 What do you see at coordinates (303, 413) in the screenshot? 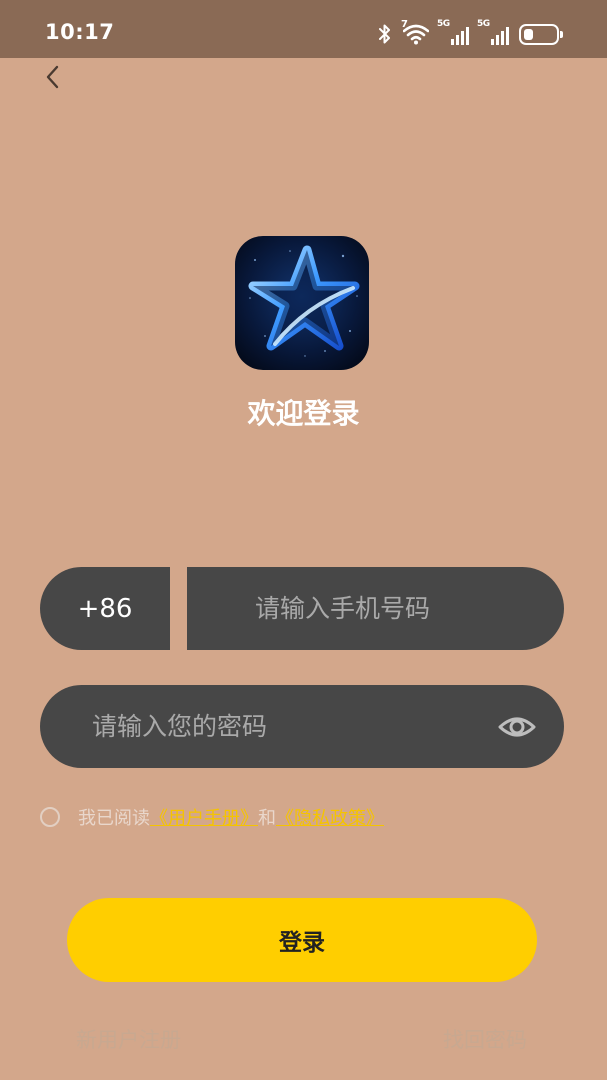
I see `welcome-title: 欢迎登录` at bounding box center [303, 413].